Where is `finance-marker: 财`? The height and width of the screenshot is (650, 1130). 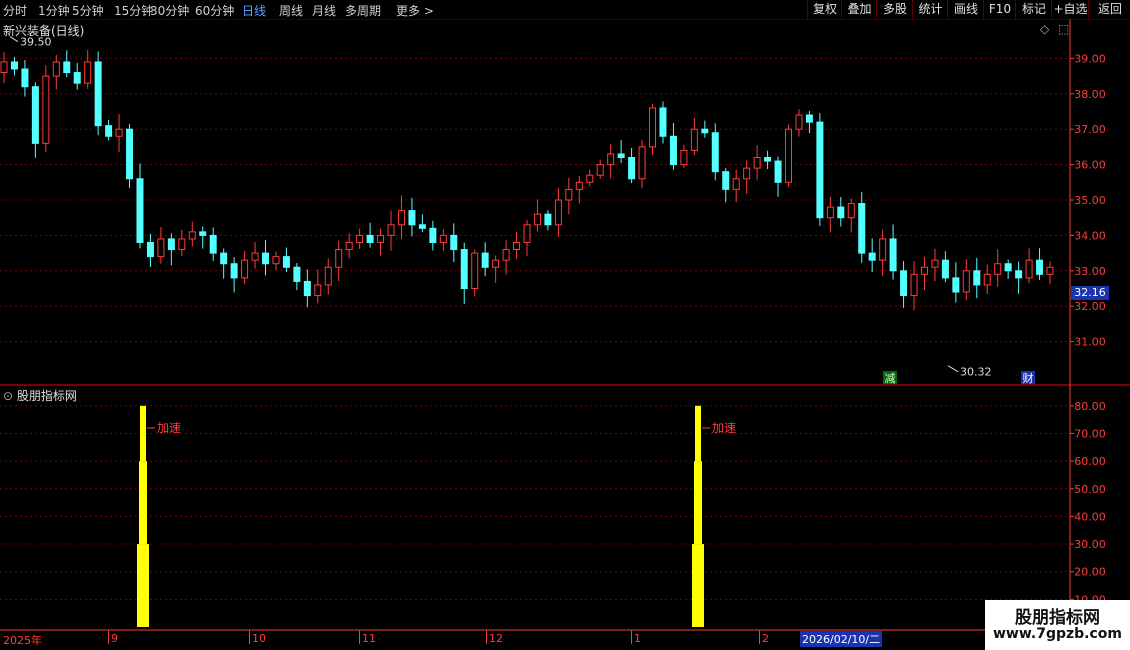 finance-marker: 财 is located at coordinates (1028, 378).